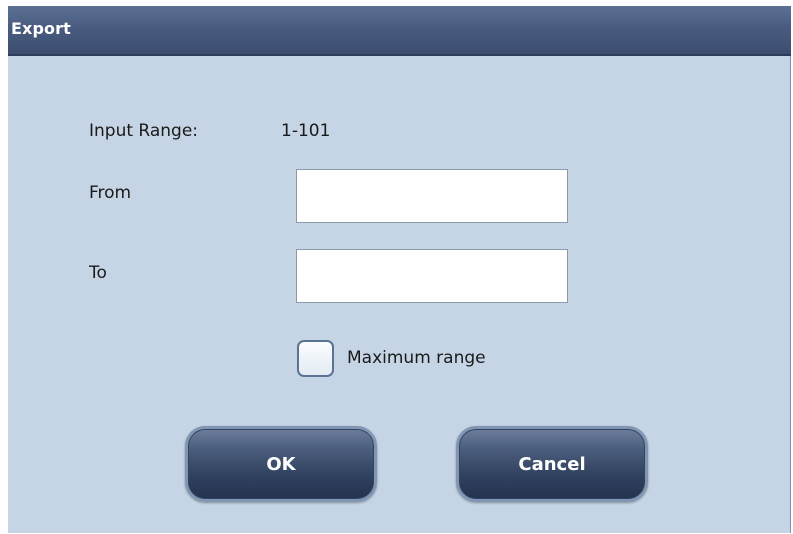  What do you see at coordinates (315, 358) in the screenshot?
I see `maximum-range-checkbox` at bounding box center [315, 358].